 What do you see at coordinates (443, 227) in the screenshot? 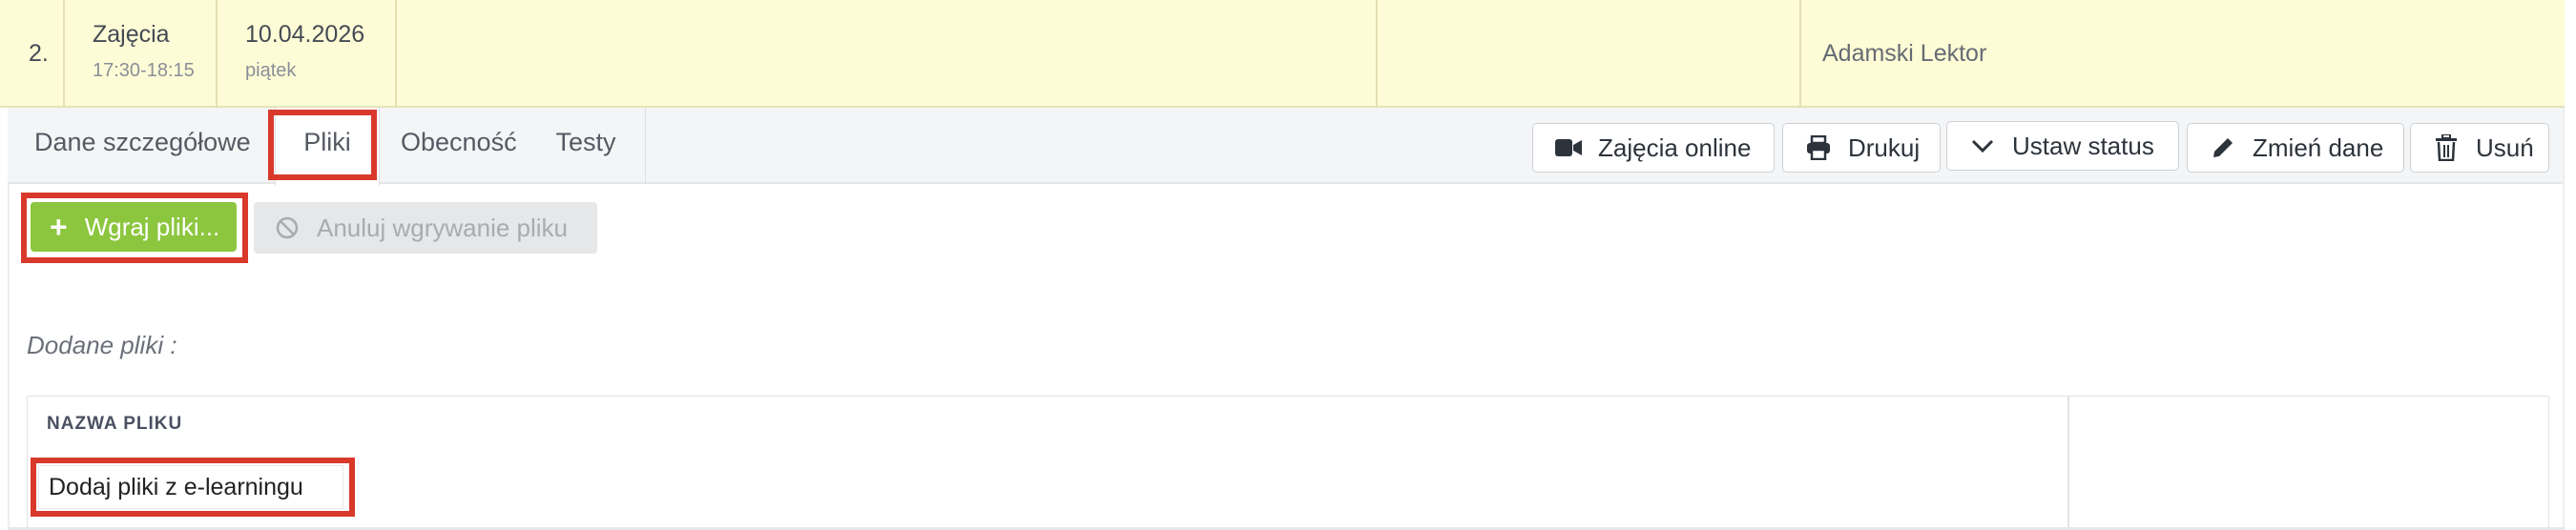
I see `cancel-upload-label: Anuluj wgrywanie pliku` at bounding box center [443, 227].